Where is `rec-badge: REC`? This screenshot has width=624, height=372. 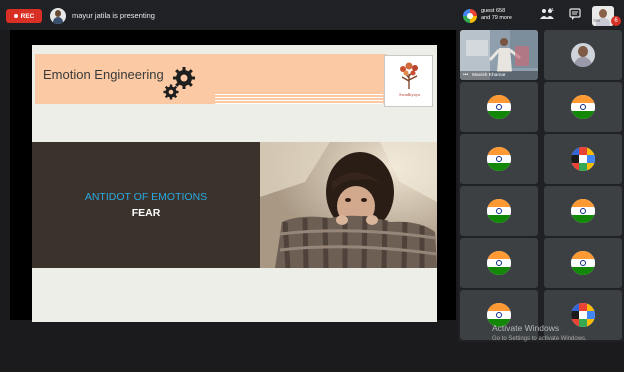 rec-badge: REC is located at coordinates (24, 16).